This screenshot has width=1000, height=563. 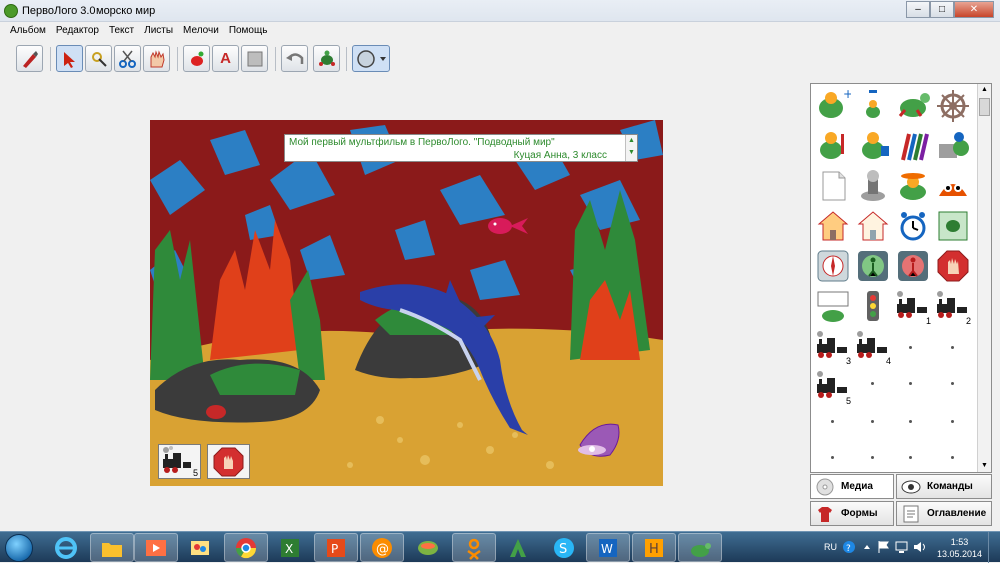 I want to click on green-walker-shape, so click(x=873, y=266).